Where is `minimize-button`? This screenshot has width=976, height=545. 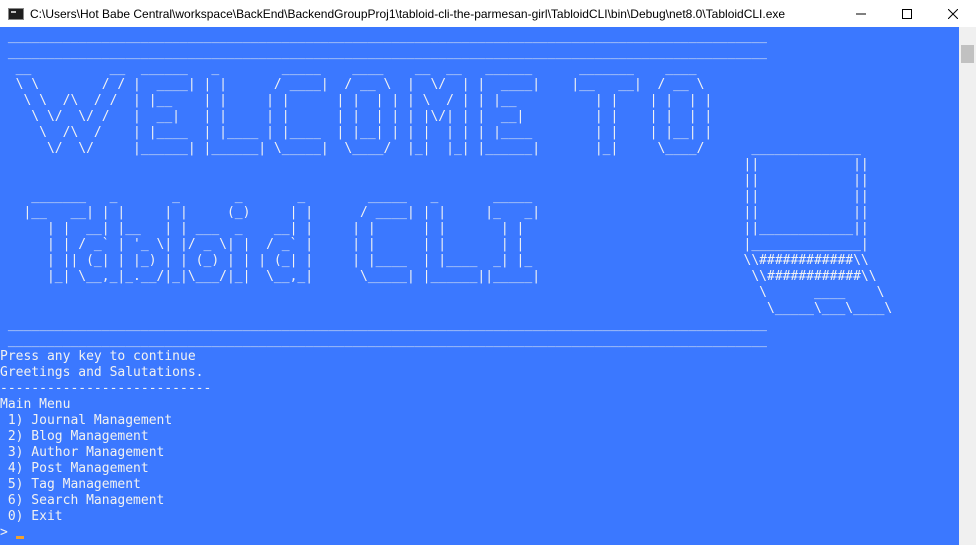 minimize-button is located at coordinates (861, 13).